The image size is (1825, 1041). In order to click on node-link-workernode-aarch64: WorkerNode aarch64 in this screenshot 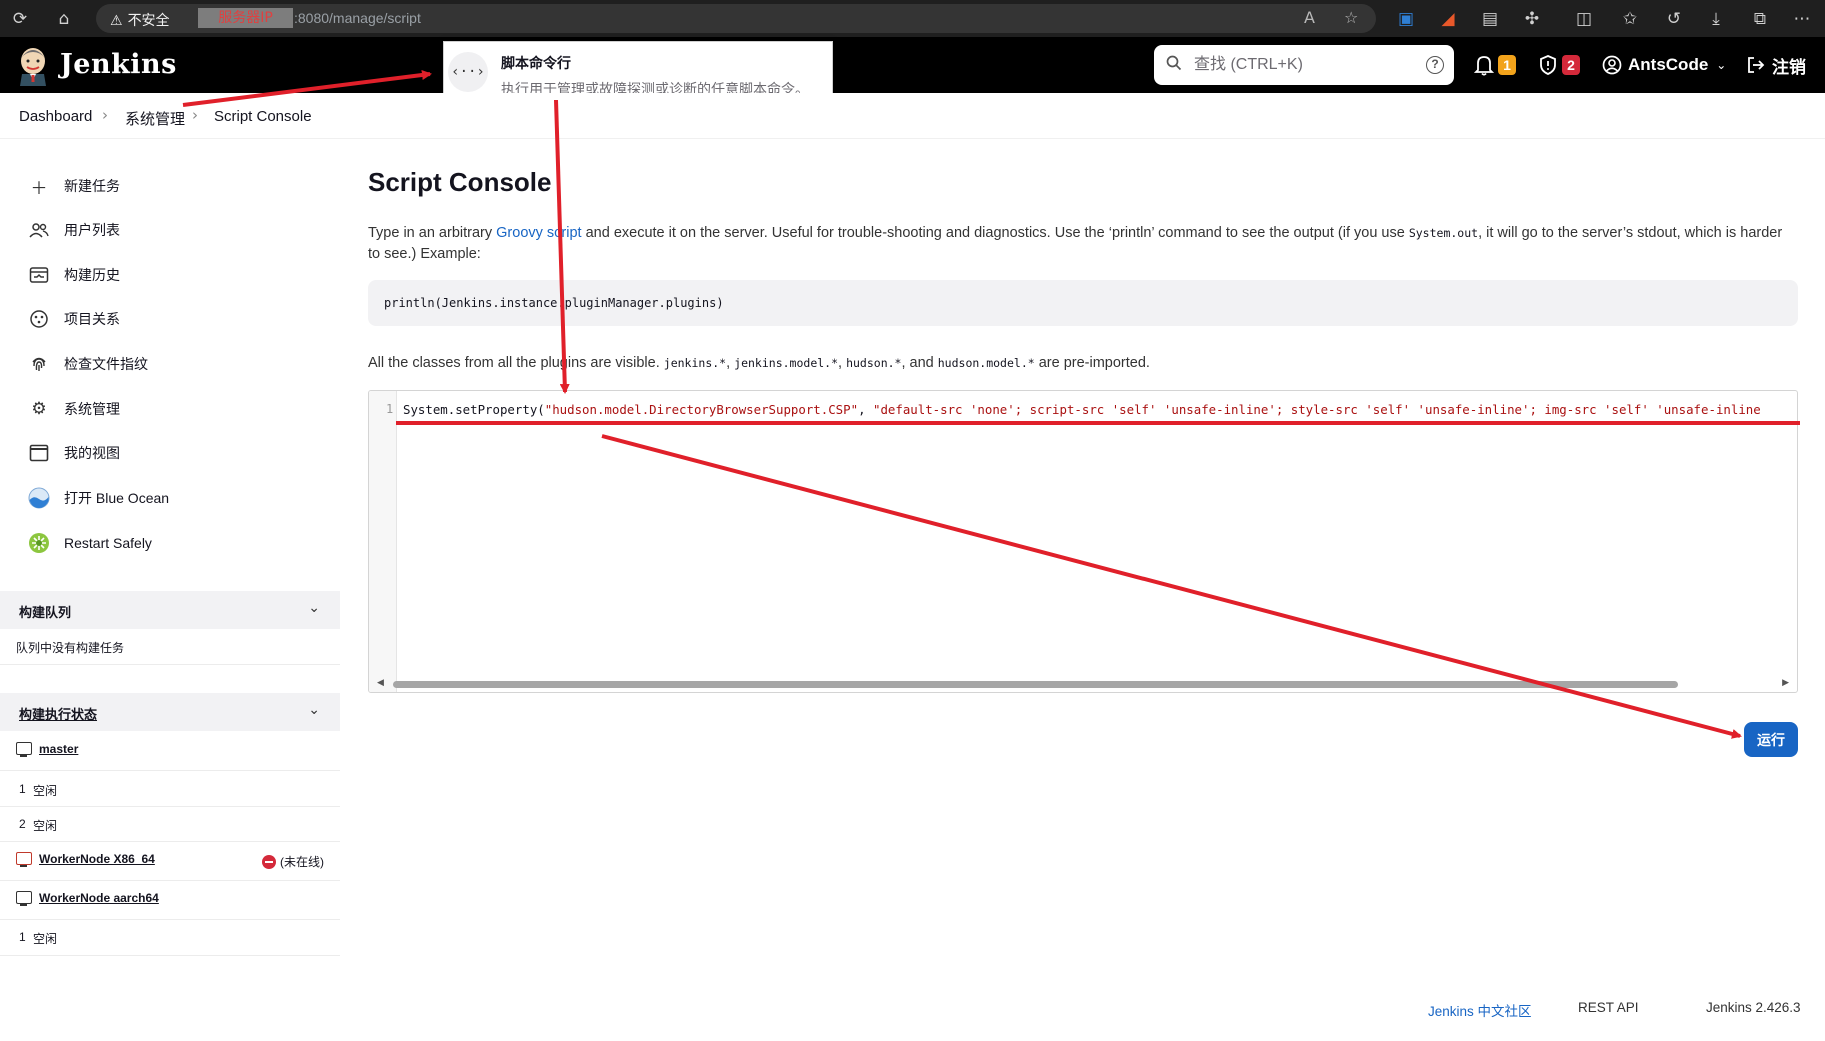, I will do `click(99, 898)`.